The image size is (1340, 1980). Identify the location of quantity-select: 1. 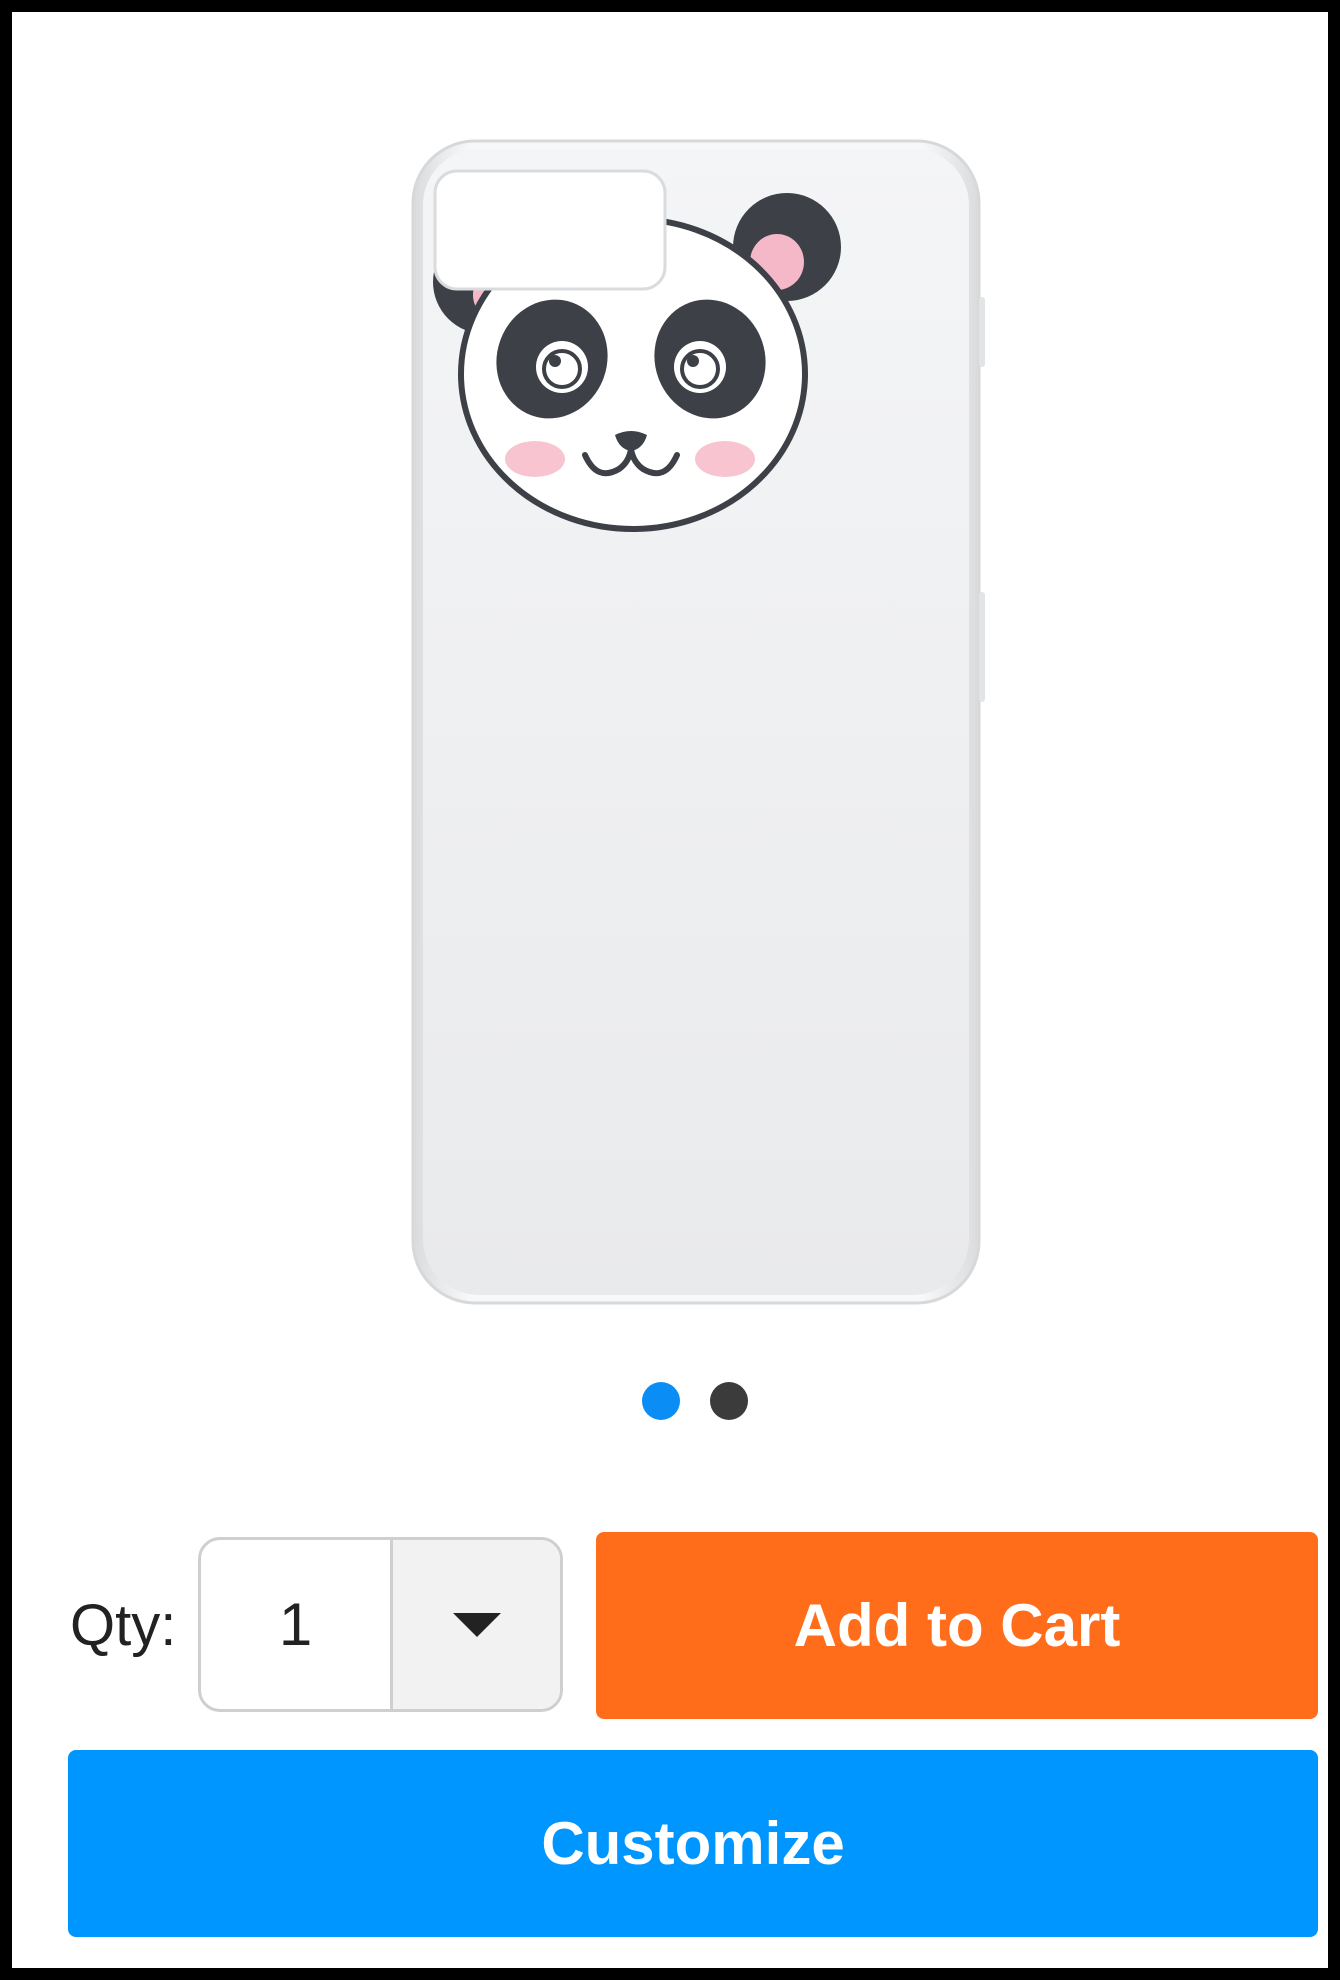
(380, 1624).